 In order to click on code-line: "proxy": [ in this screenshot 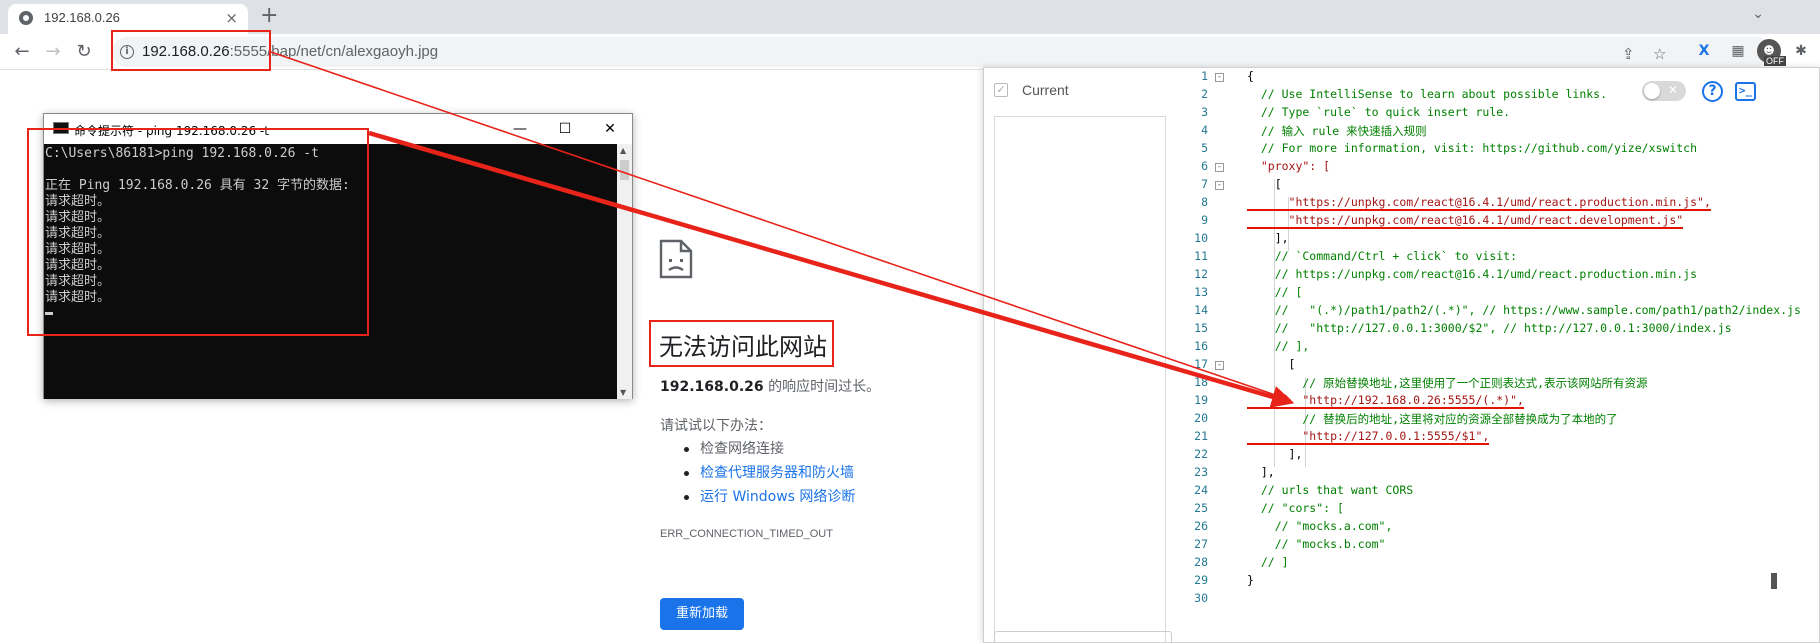, I will do `click(1289, 166)`.